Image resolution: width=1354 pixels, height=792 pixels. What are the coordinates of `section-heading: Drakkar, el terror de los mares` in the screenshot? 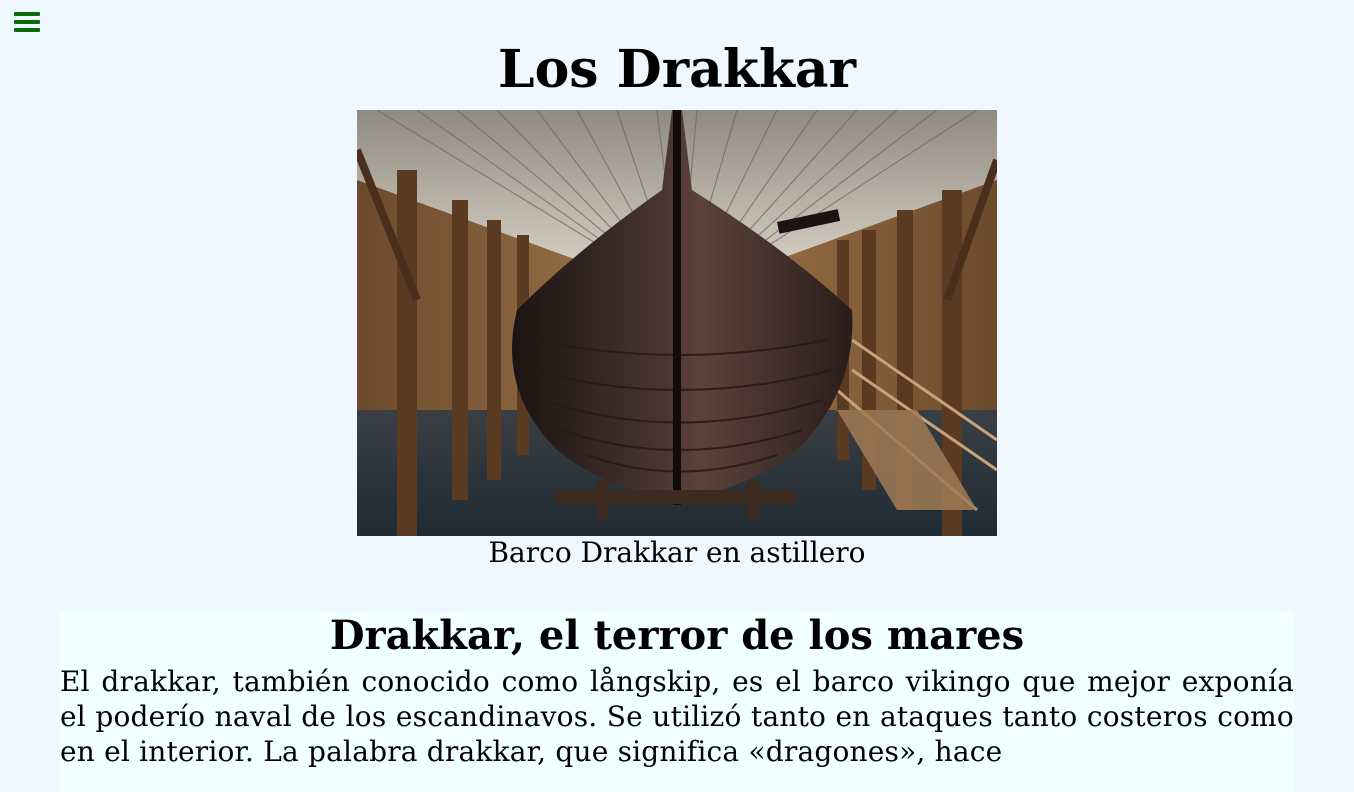 It's located at (677, 635).